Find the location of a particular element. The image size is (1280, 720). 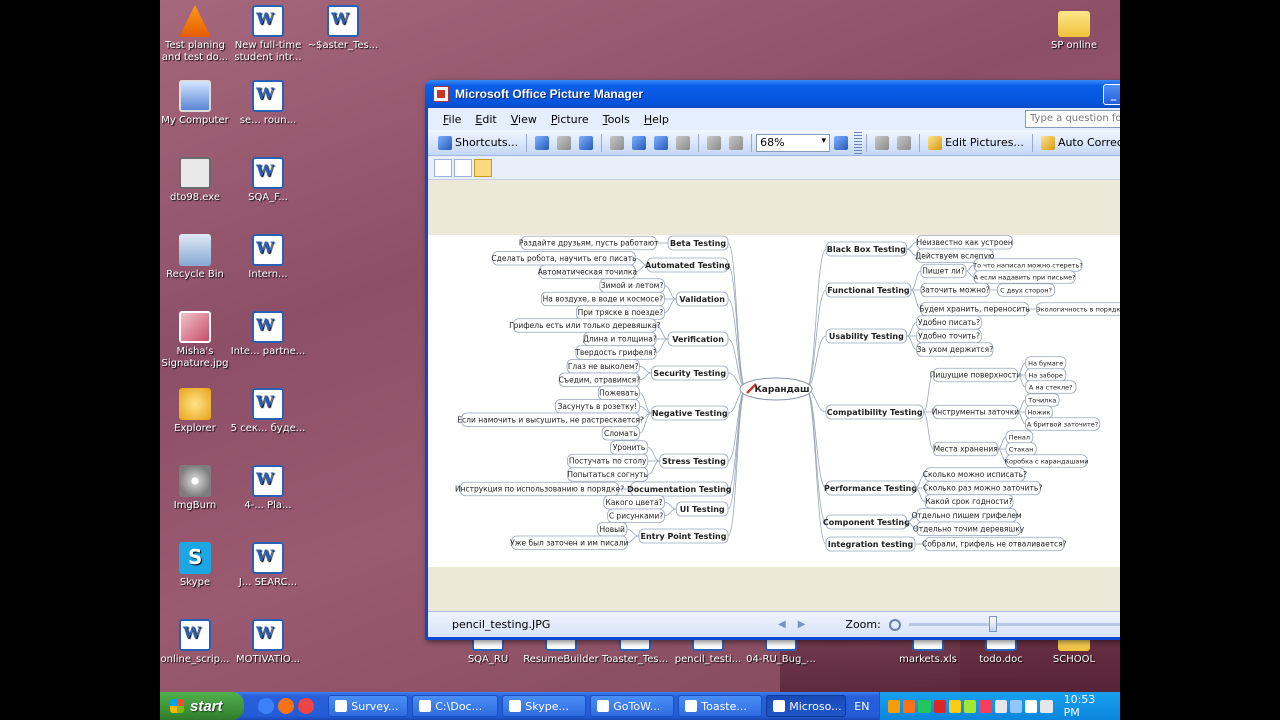

menu-picture: Picture is located at coordinates (570, 119).